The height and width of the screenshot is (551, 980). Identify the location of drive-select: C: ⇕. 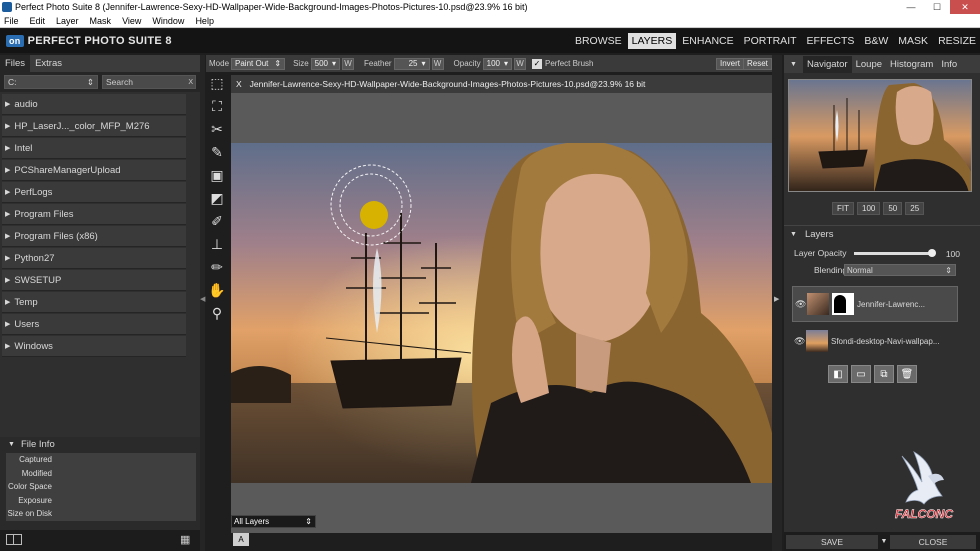
(51, 82).